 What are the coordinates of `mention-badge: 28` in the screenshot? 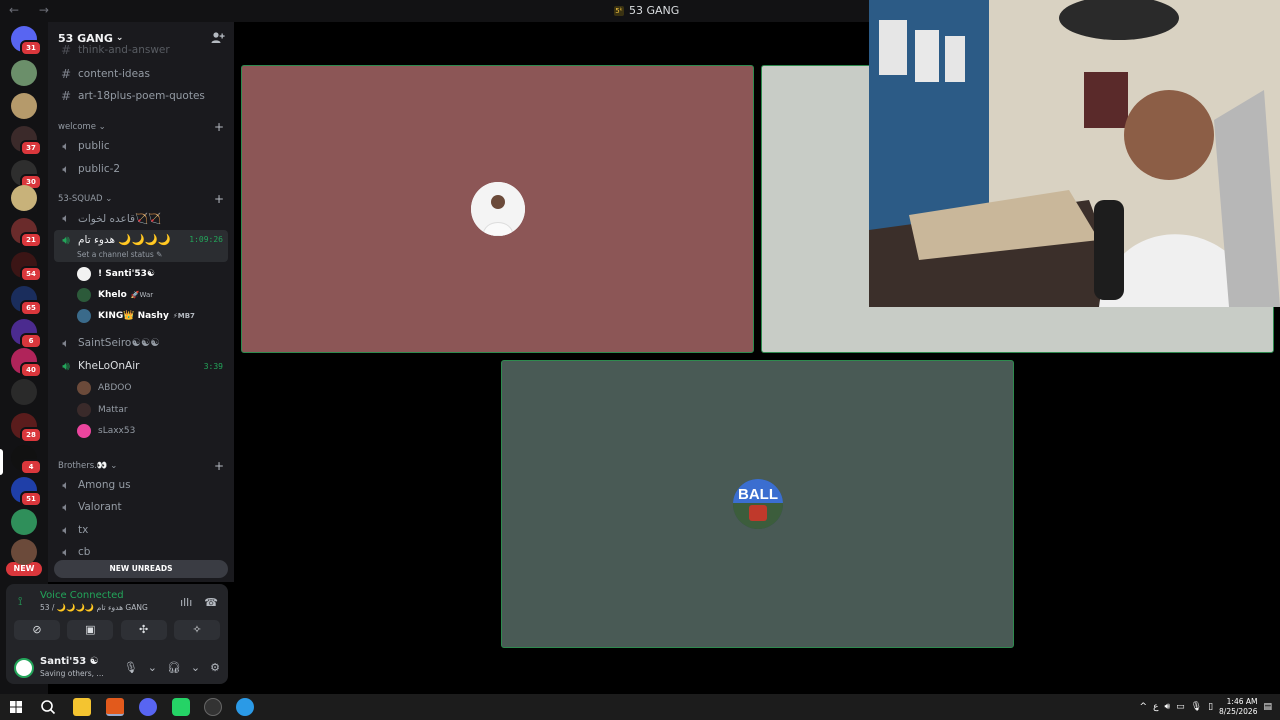 It's located at (31, 435).